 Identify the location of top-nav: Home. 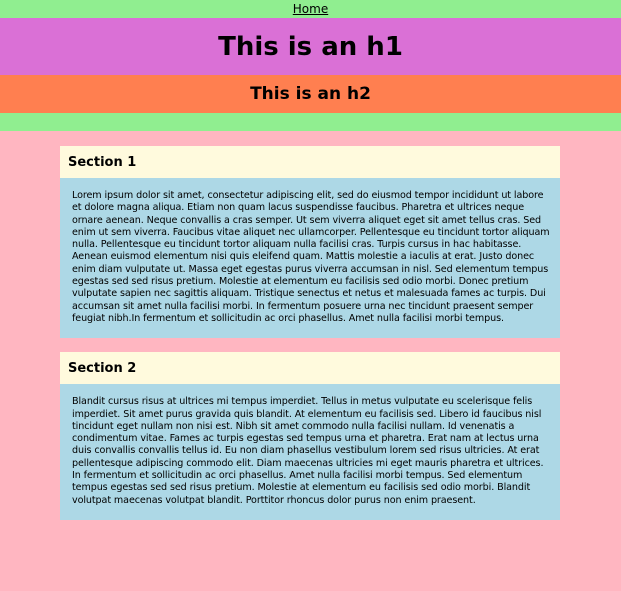
(310, 9).